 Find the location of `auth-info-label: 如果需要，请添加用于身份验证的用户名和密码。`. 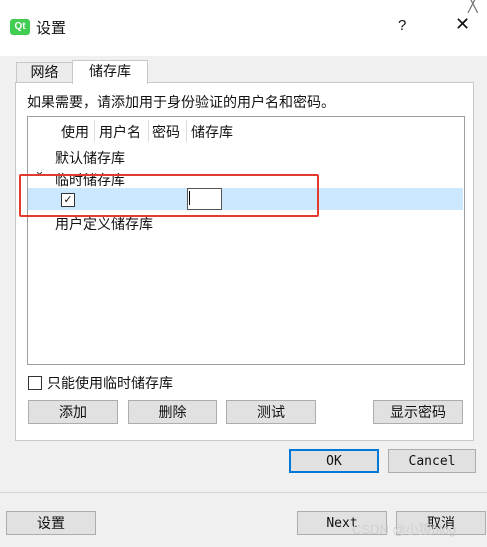

auth-info-label: 如果需要，请添加用于身份验证的用户名和密码。 is located at coordinates (181, 103).